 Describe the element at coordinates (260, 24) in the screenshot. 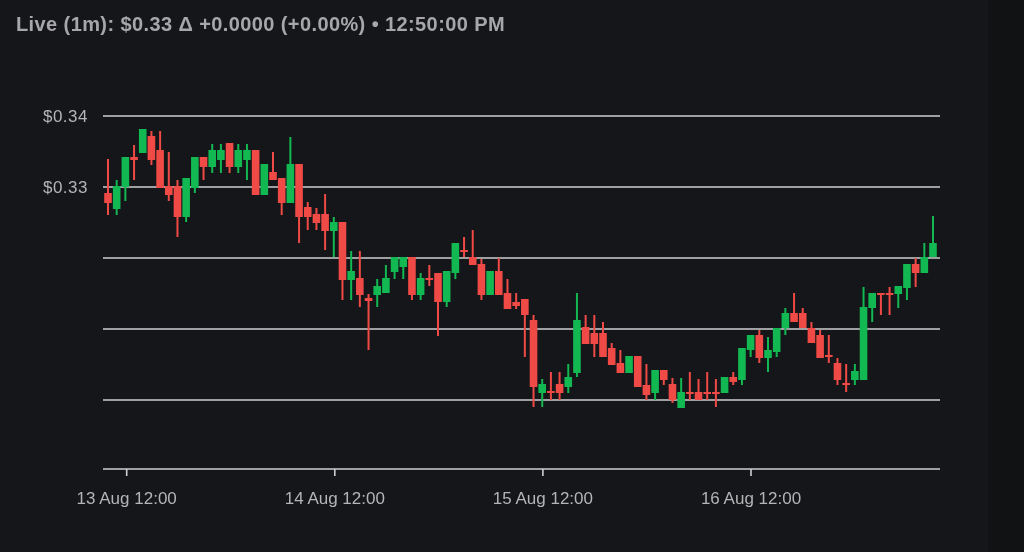

I see `live-price-header: Live (1m): $0.33 Δ +0.0000 (+0.00%) • 12:50:00 PM` at that location.